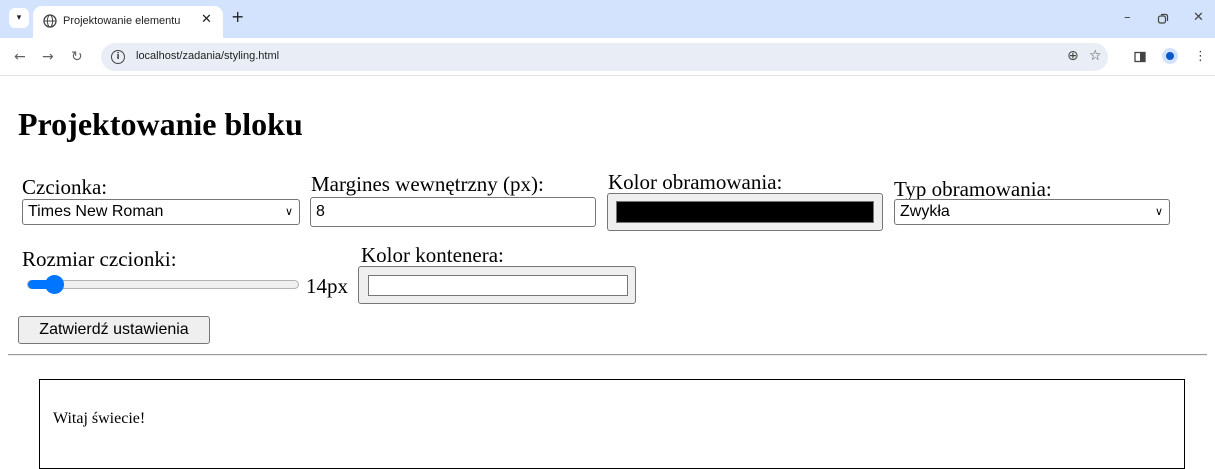 Image resolution: width=1215 pixels, height=469 pixels. I want to click on globe-icon, so click(50, 21).